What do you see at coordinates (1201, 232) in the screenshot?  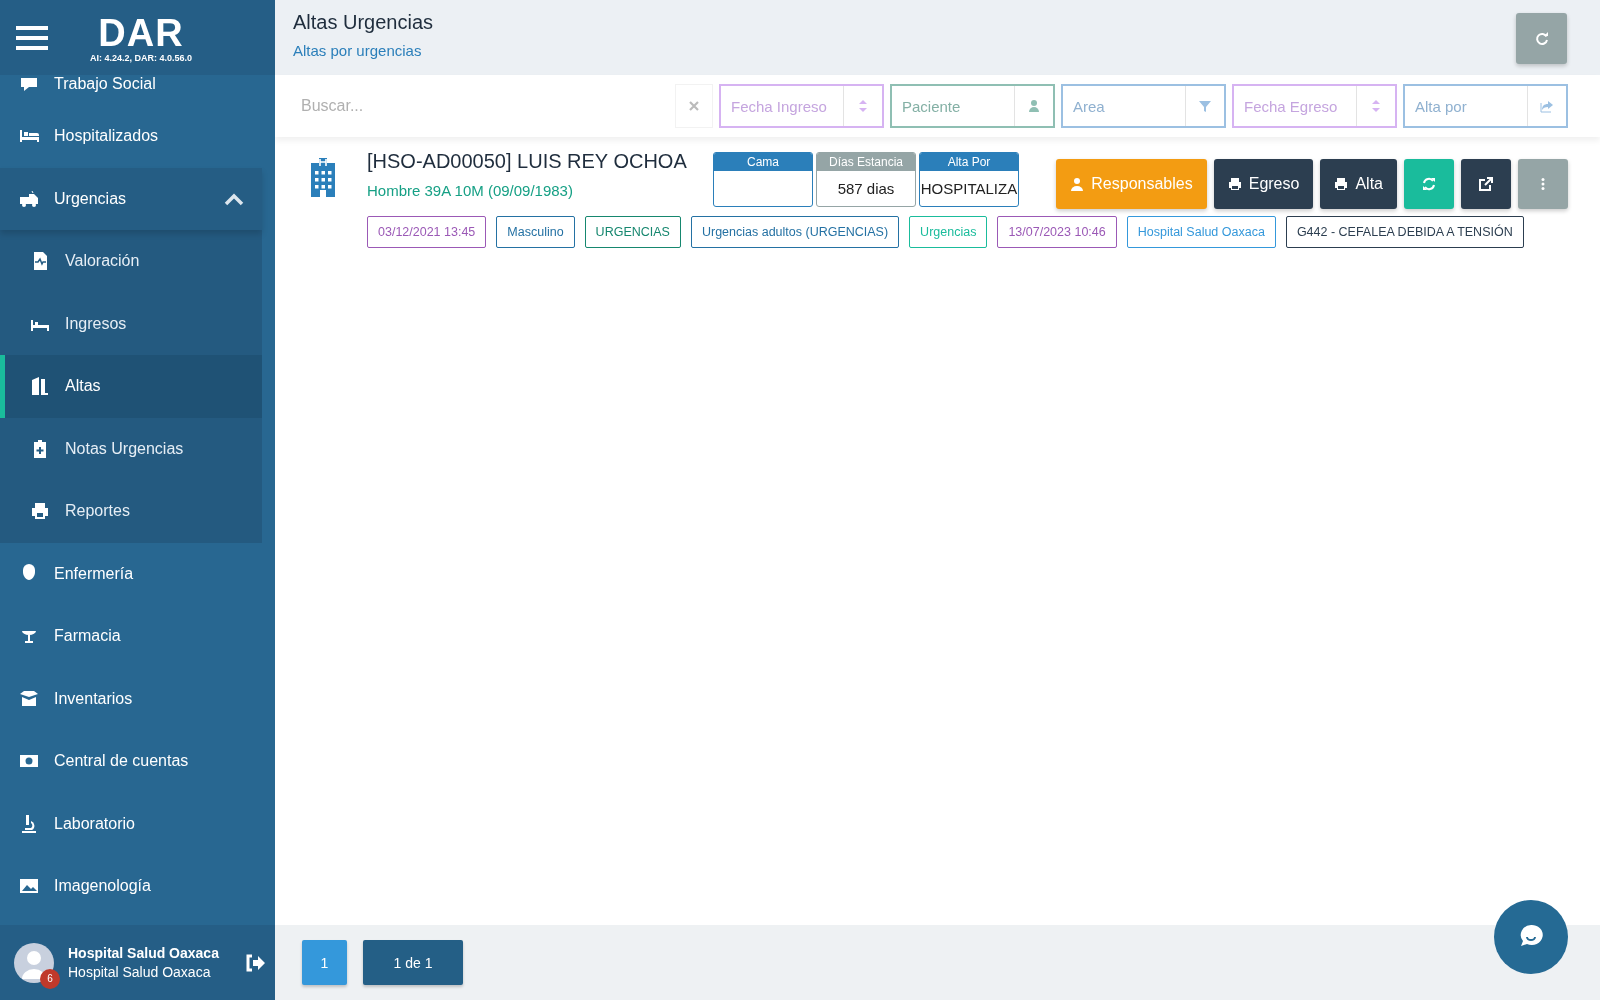 I see `tag: Hospital Salud Oaxaca` at bounding box center [1201, 232].